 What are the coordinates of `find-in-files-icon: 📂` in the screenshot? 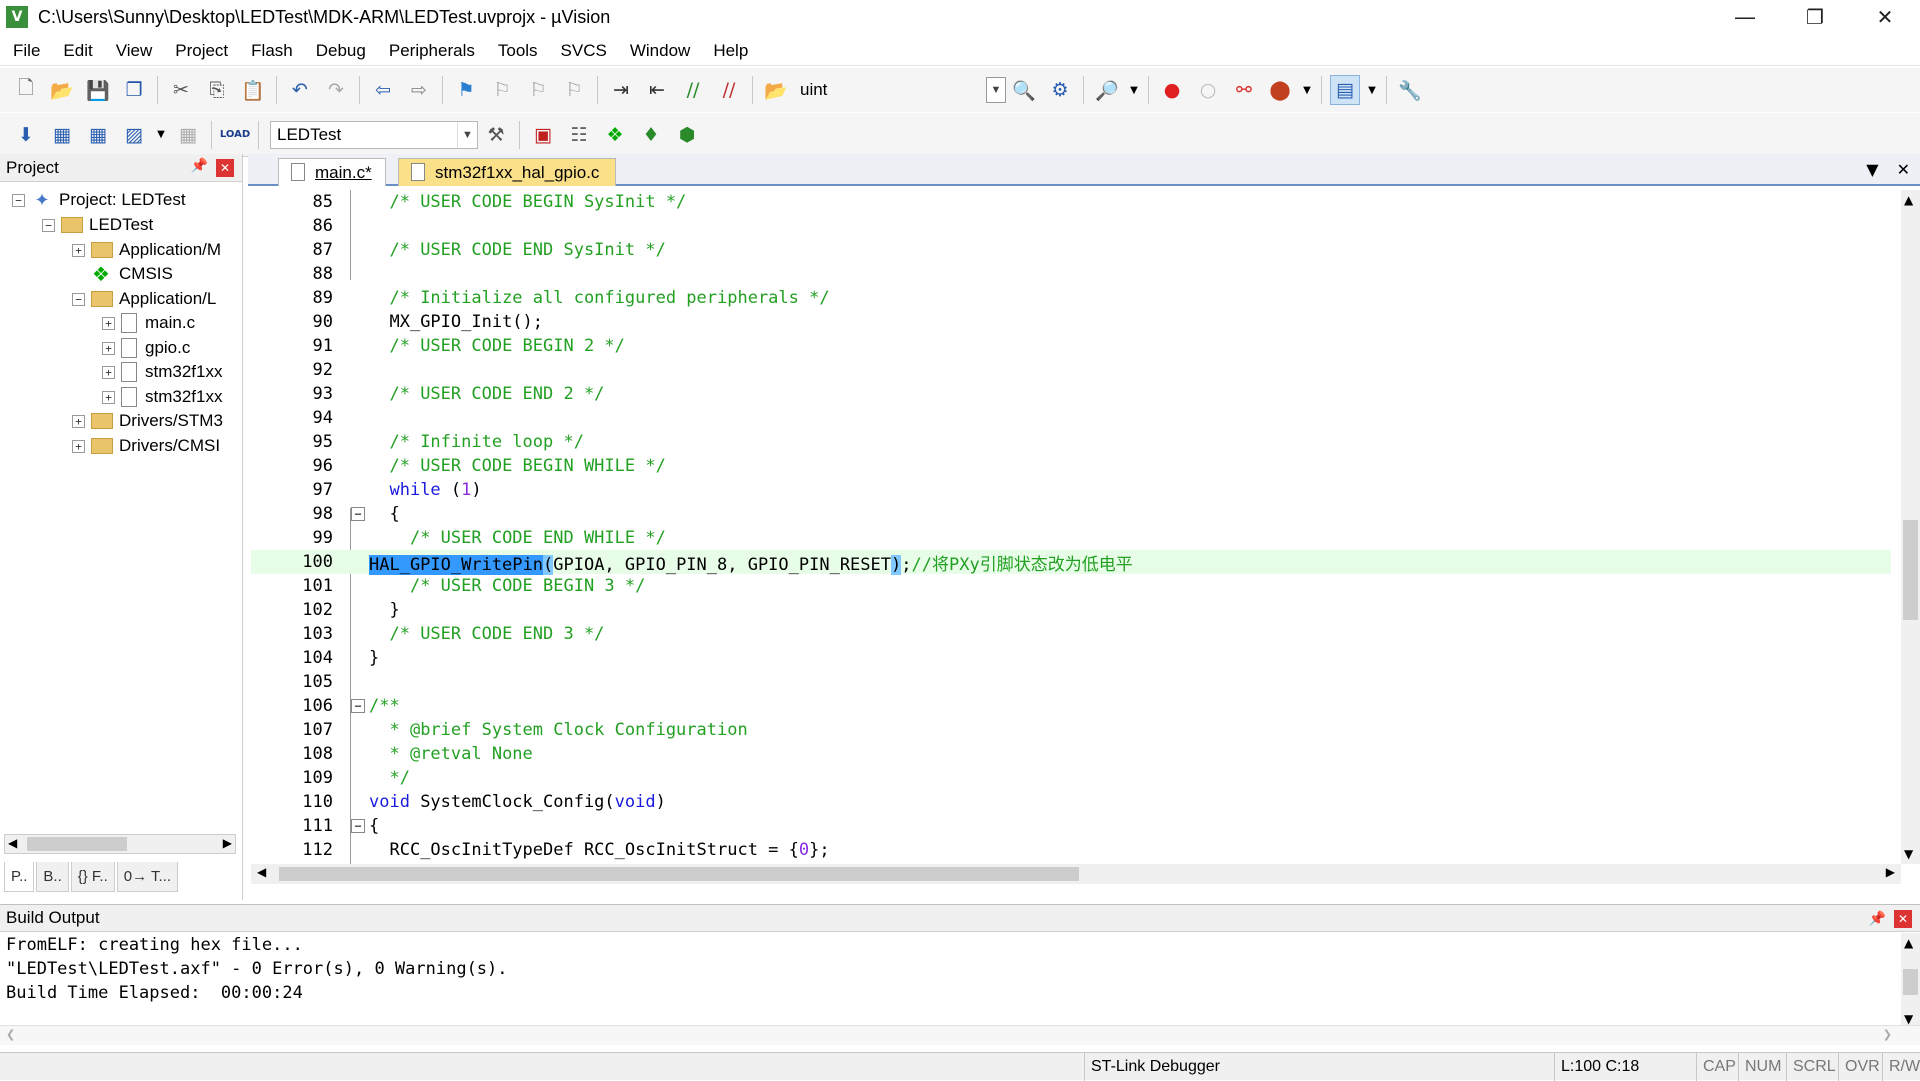 It's located at (776, 90).